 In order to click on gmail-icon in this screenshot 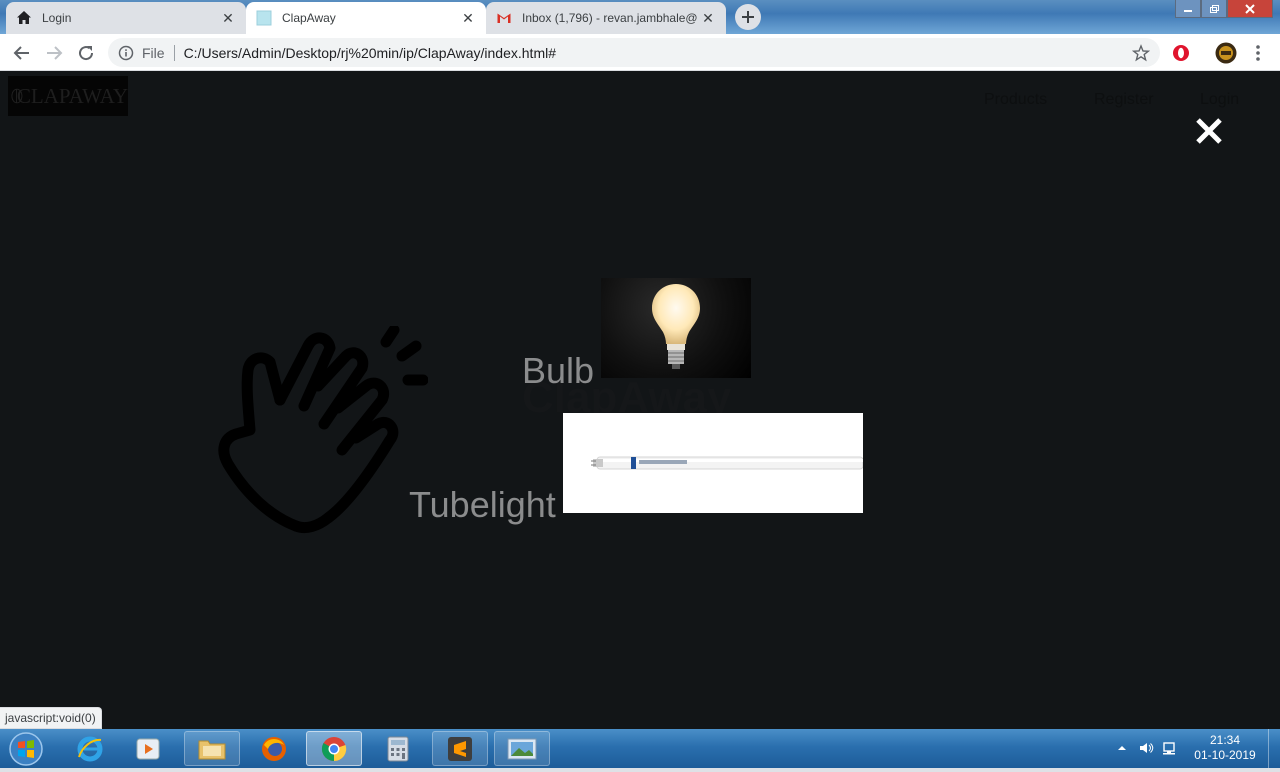, I will do `click(504, 18)`.